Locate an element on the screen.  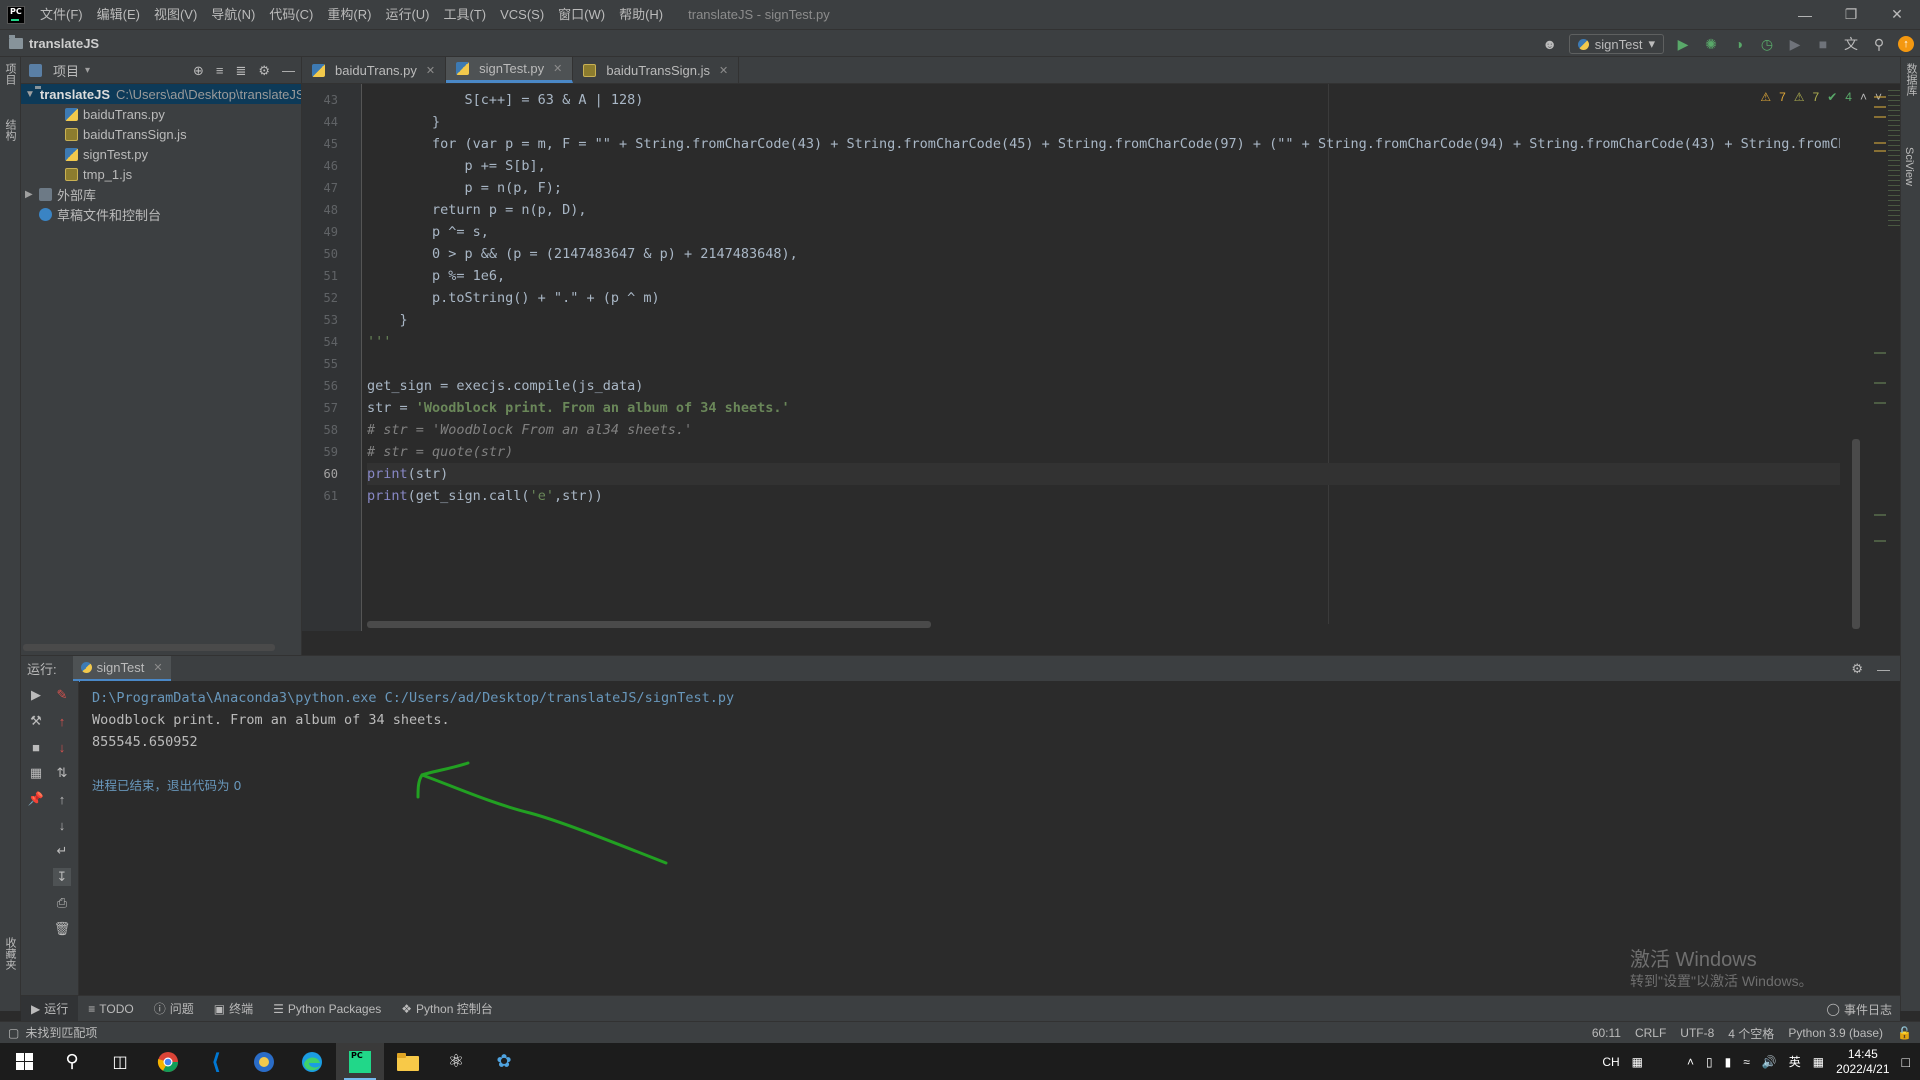
restore-icon: ❐ is located at coordinates (1851, 14).